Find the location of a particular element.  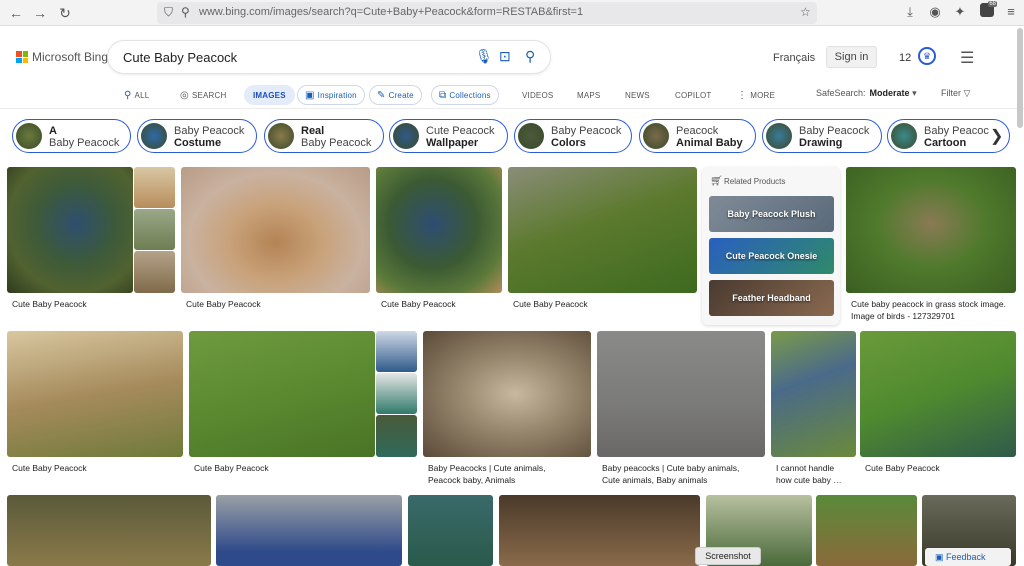

extension-badge-icon: 68 is located at coordinates (988, 9).